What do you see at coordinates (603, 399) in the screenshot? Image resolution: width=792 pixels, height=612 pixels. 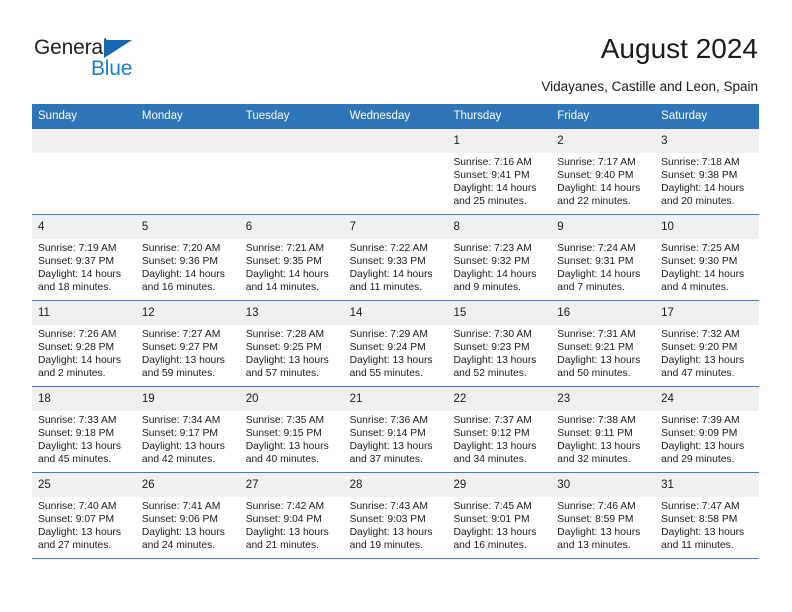 I see `day-number: 23` at bounding box center [603, 399].